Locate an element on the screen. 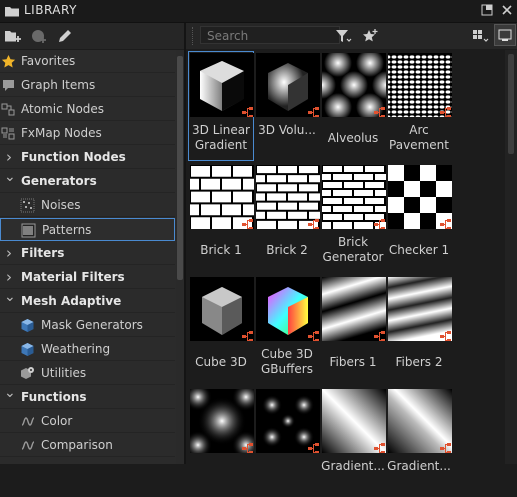 Image resolution: width=517 pixels, height=497 pixels. sidebar-item-patterns: Patterns is located at coordinates (87, 229).